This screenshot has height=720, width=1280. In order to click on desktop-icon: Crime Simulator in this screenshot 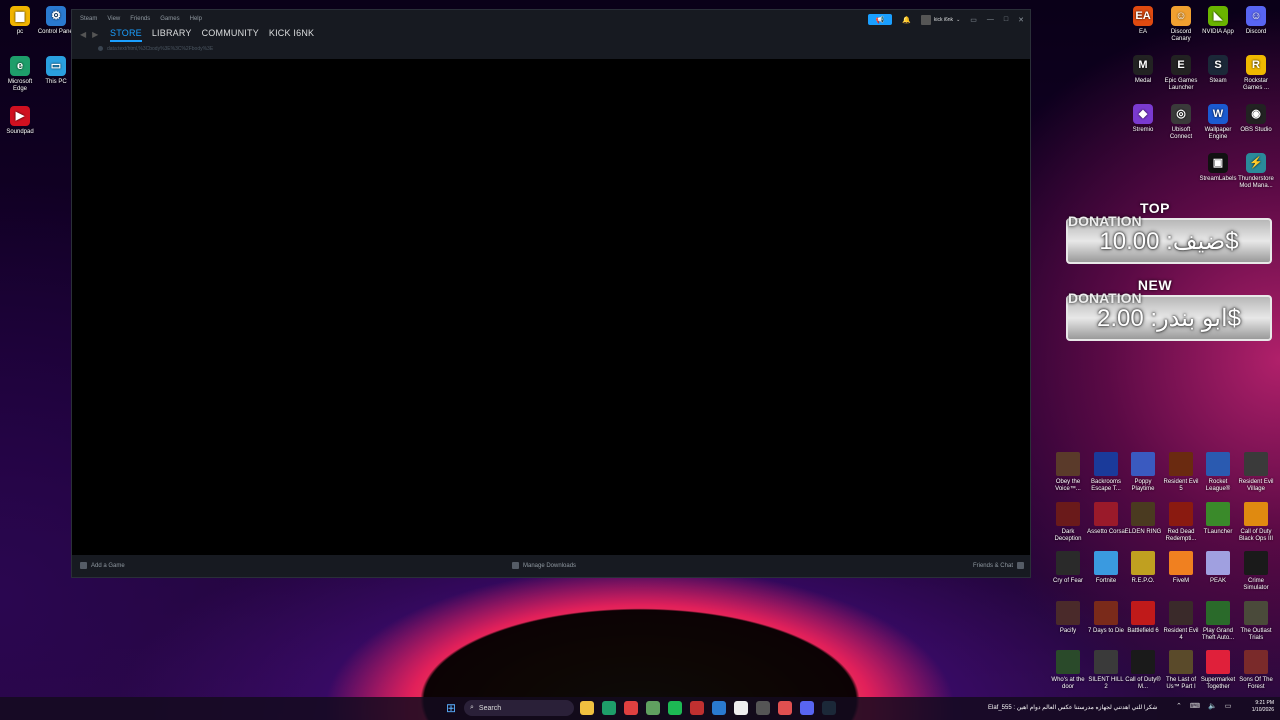, I will do `click(1256, 571)`.